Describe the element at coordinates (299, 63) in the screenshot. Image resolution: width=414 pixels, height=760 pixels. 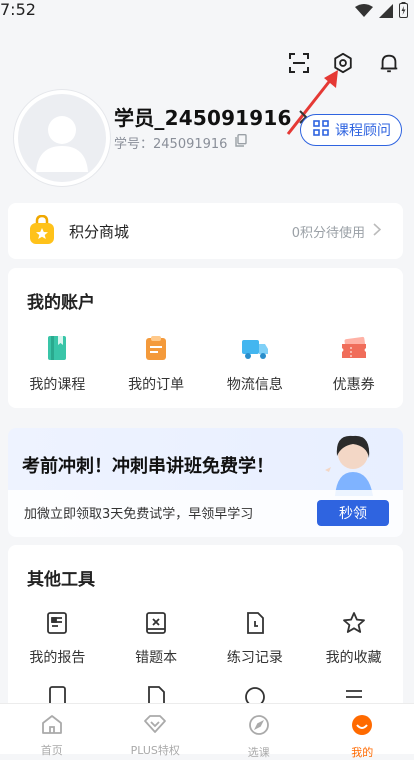
I see `scan-icon` at that location.